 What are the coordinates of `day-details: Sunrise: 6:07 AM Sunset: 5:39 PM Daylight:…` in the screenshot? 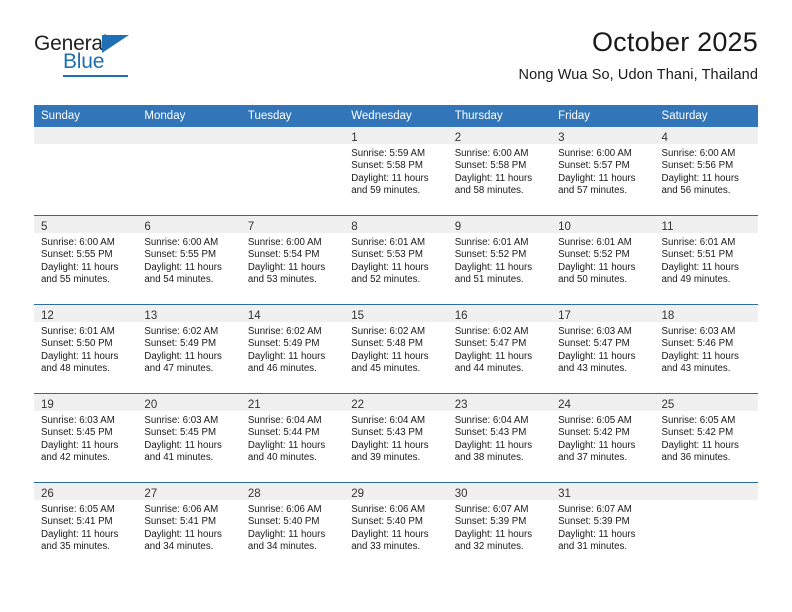 It's located at (499, 528).